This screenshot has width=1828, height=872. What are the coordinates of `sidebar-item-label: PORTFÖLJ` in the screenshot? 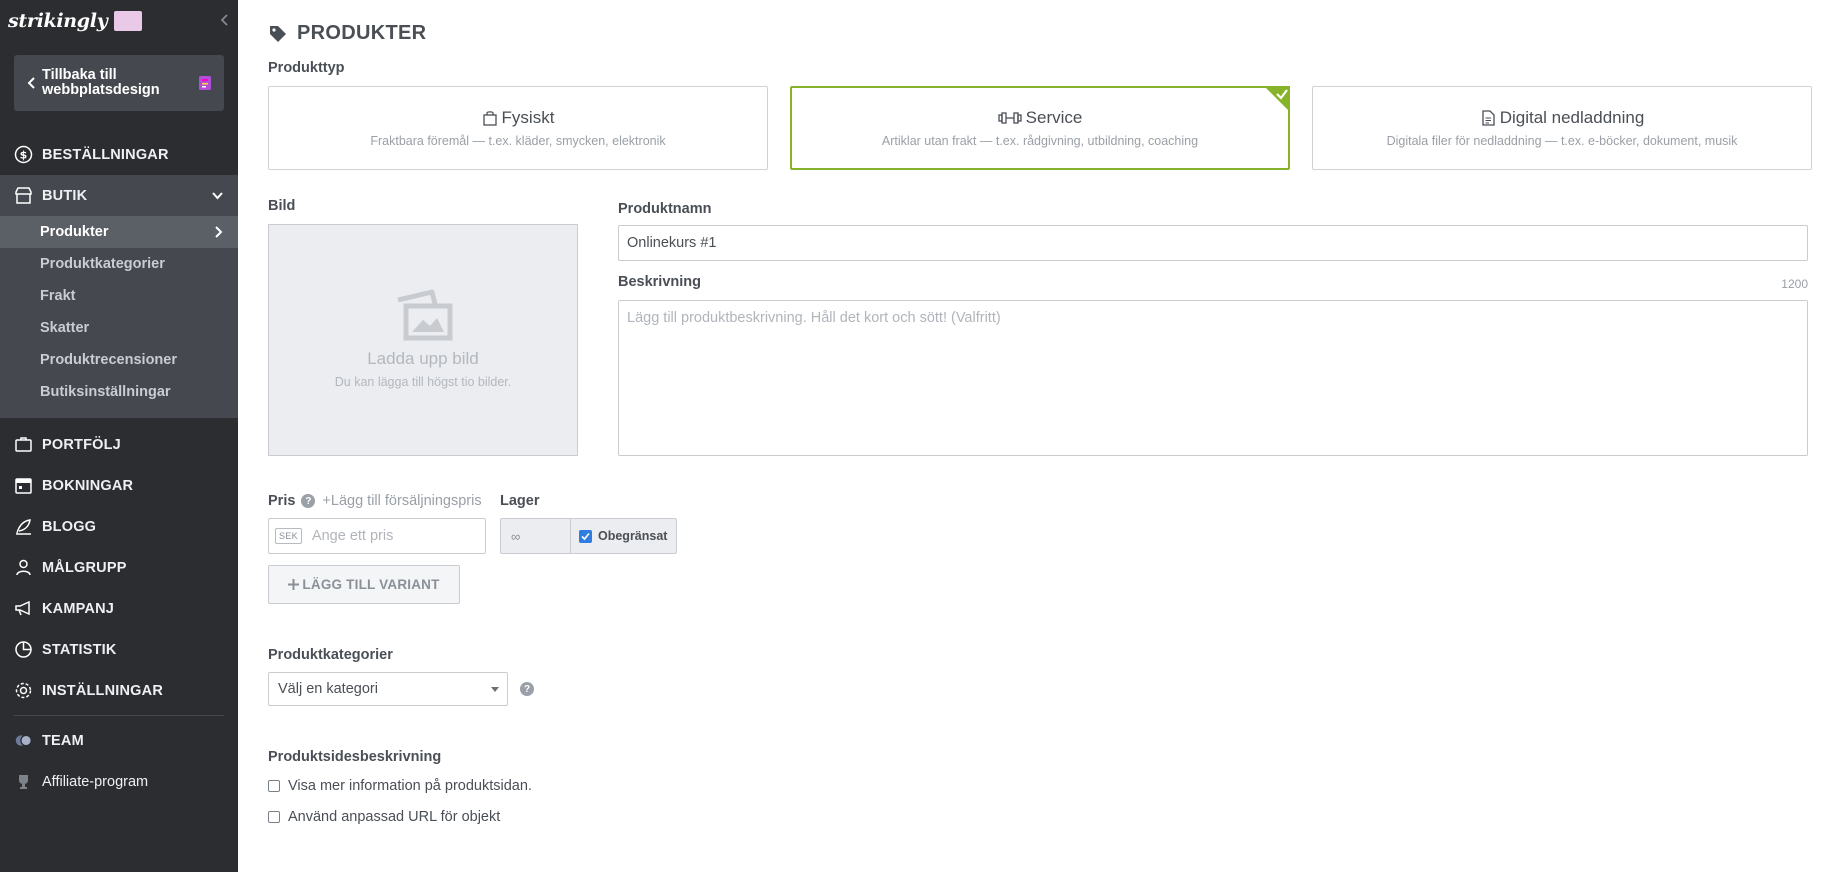 It's located at (81, 444).